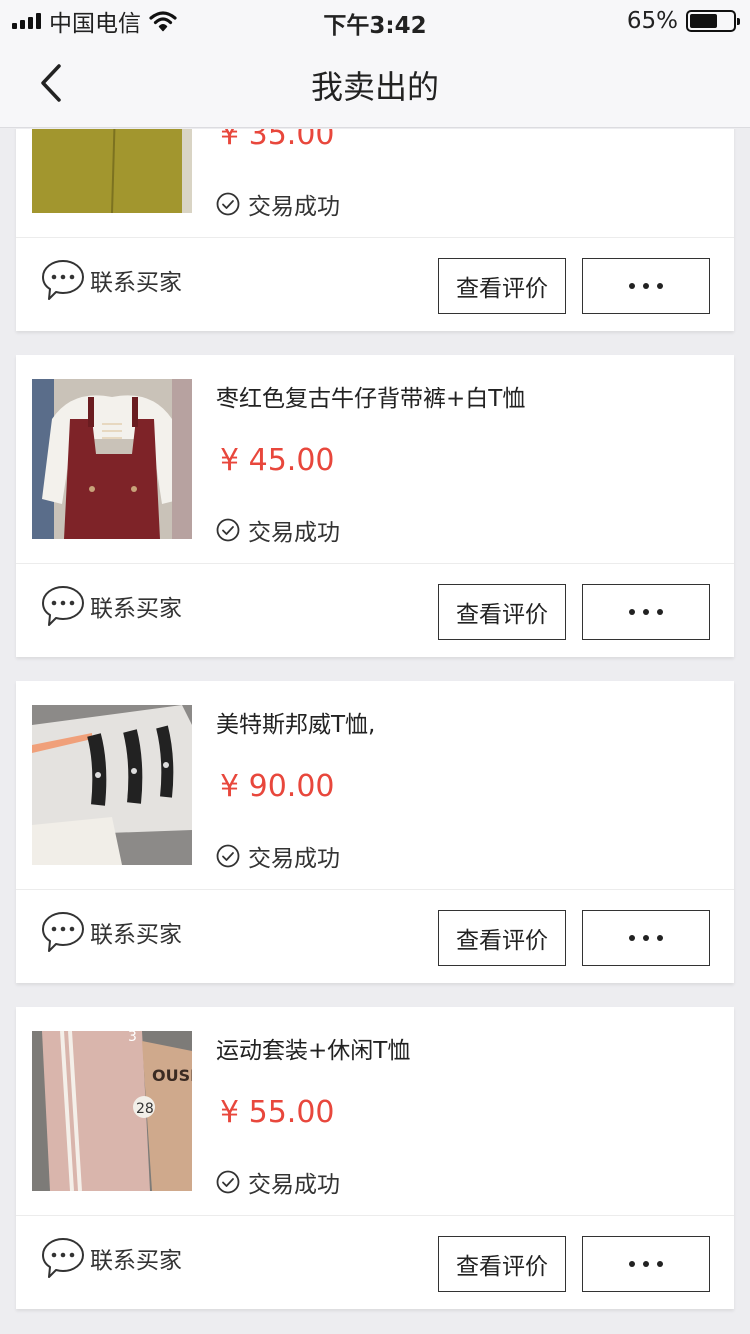 The height and width of the screenshot is (1334, 750). I want to click on product-price: ¥ 55.00, so click(277, 1112).